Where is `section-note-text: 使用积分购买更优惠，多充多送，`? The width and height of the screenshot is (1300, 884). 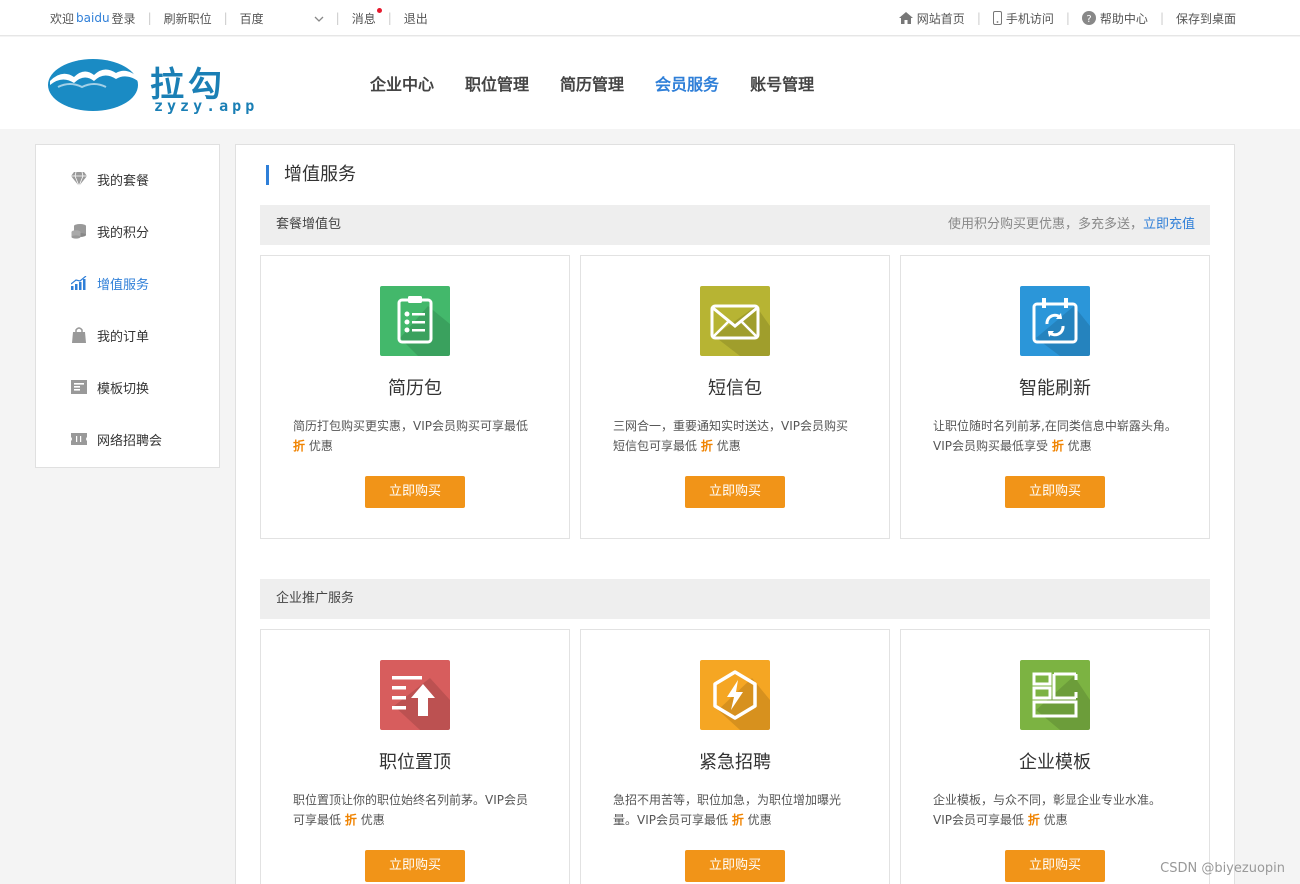
section-note-text: 使用积分购买更优惠，多充多送， is located at coordinates (1045, 224).